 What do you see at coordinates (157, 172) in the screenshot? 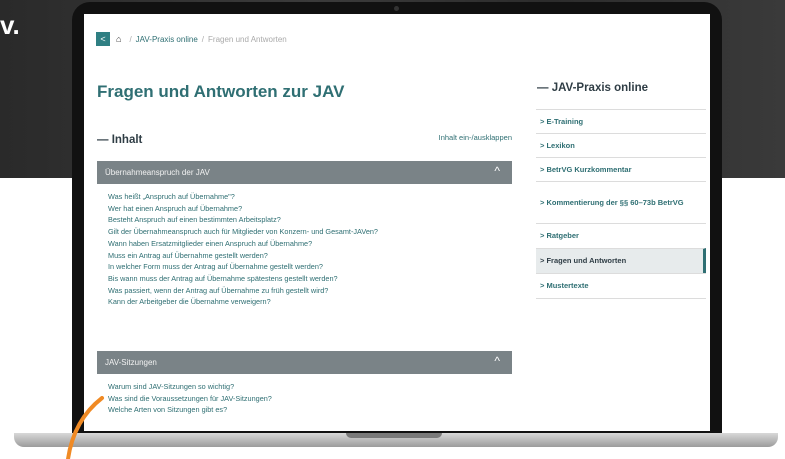
I see `accordion-title: Übernahmeanspruch der JAV` at bounding box center [157, 172].